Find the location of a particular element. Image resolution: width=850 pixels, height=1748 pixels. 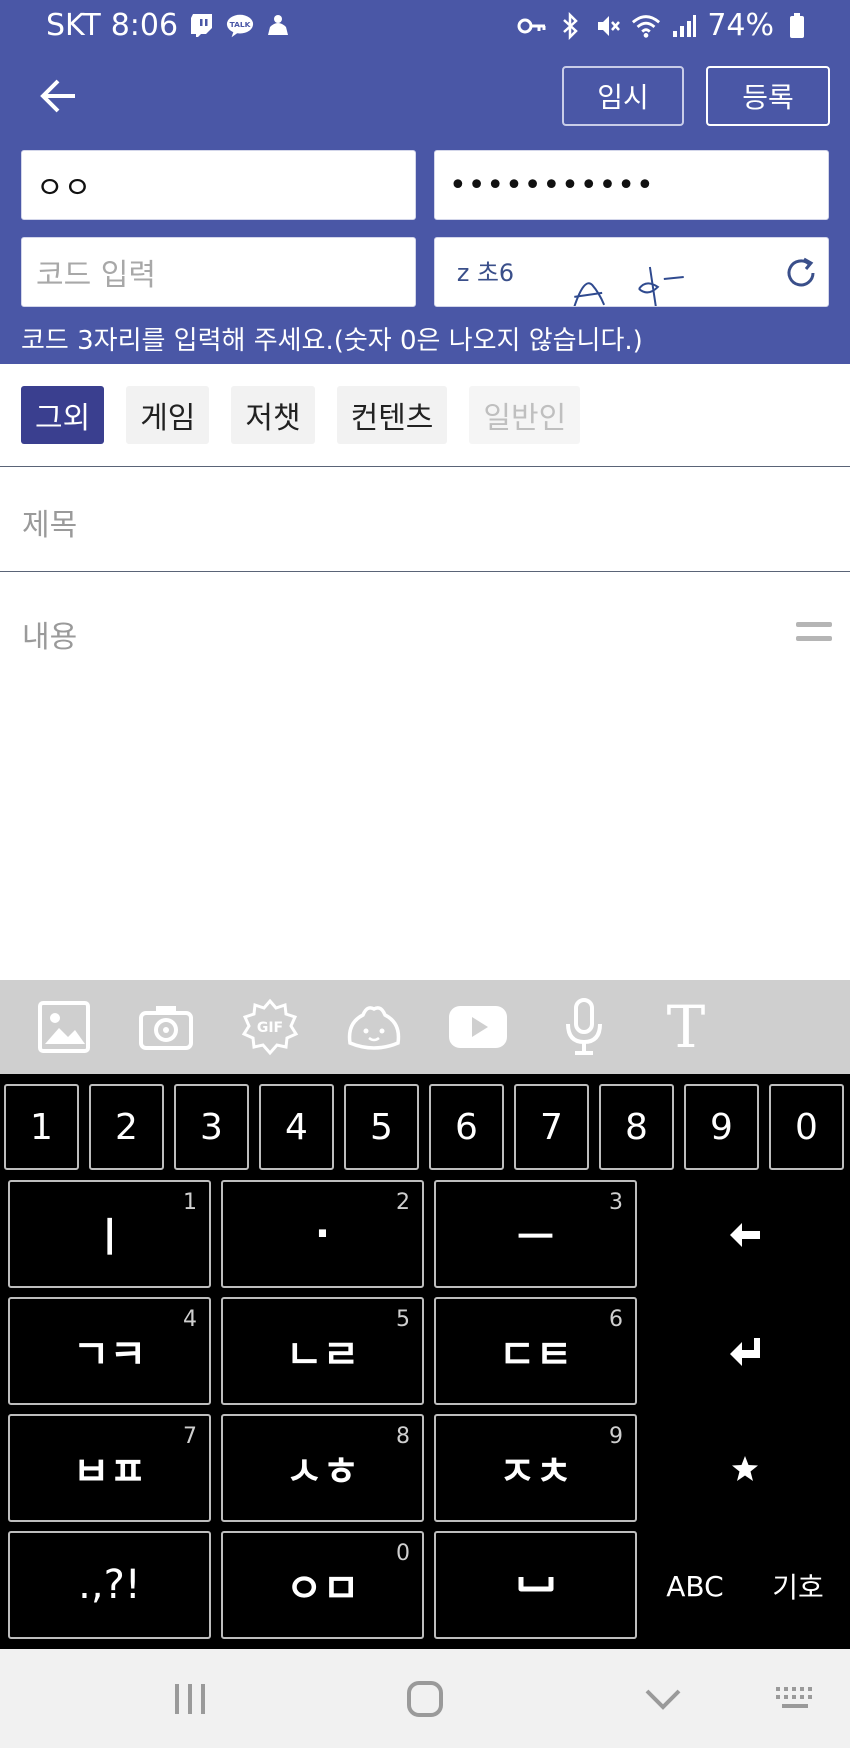

key-2: 2 is located at coordinates (126, 1127).